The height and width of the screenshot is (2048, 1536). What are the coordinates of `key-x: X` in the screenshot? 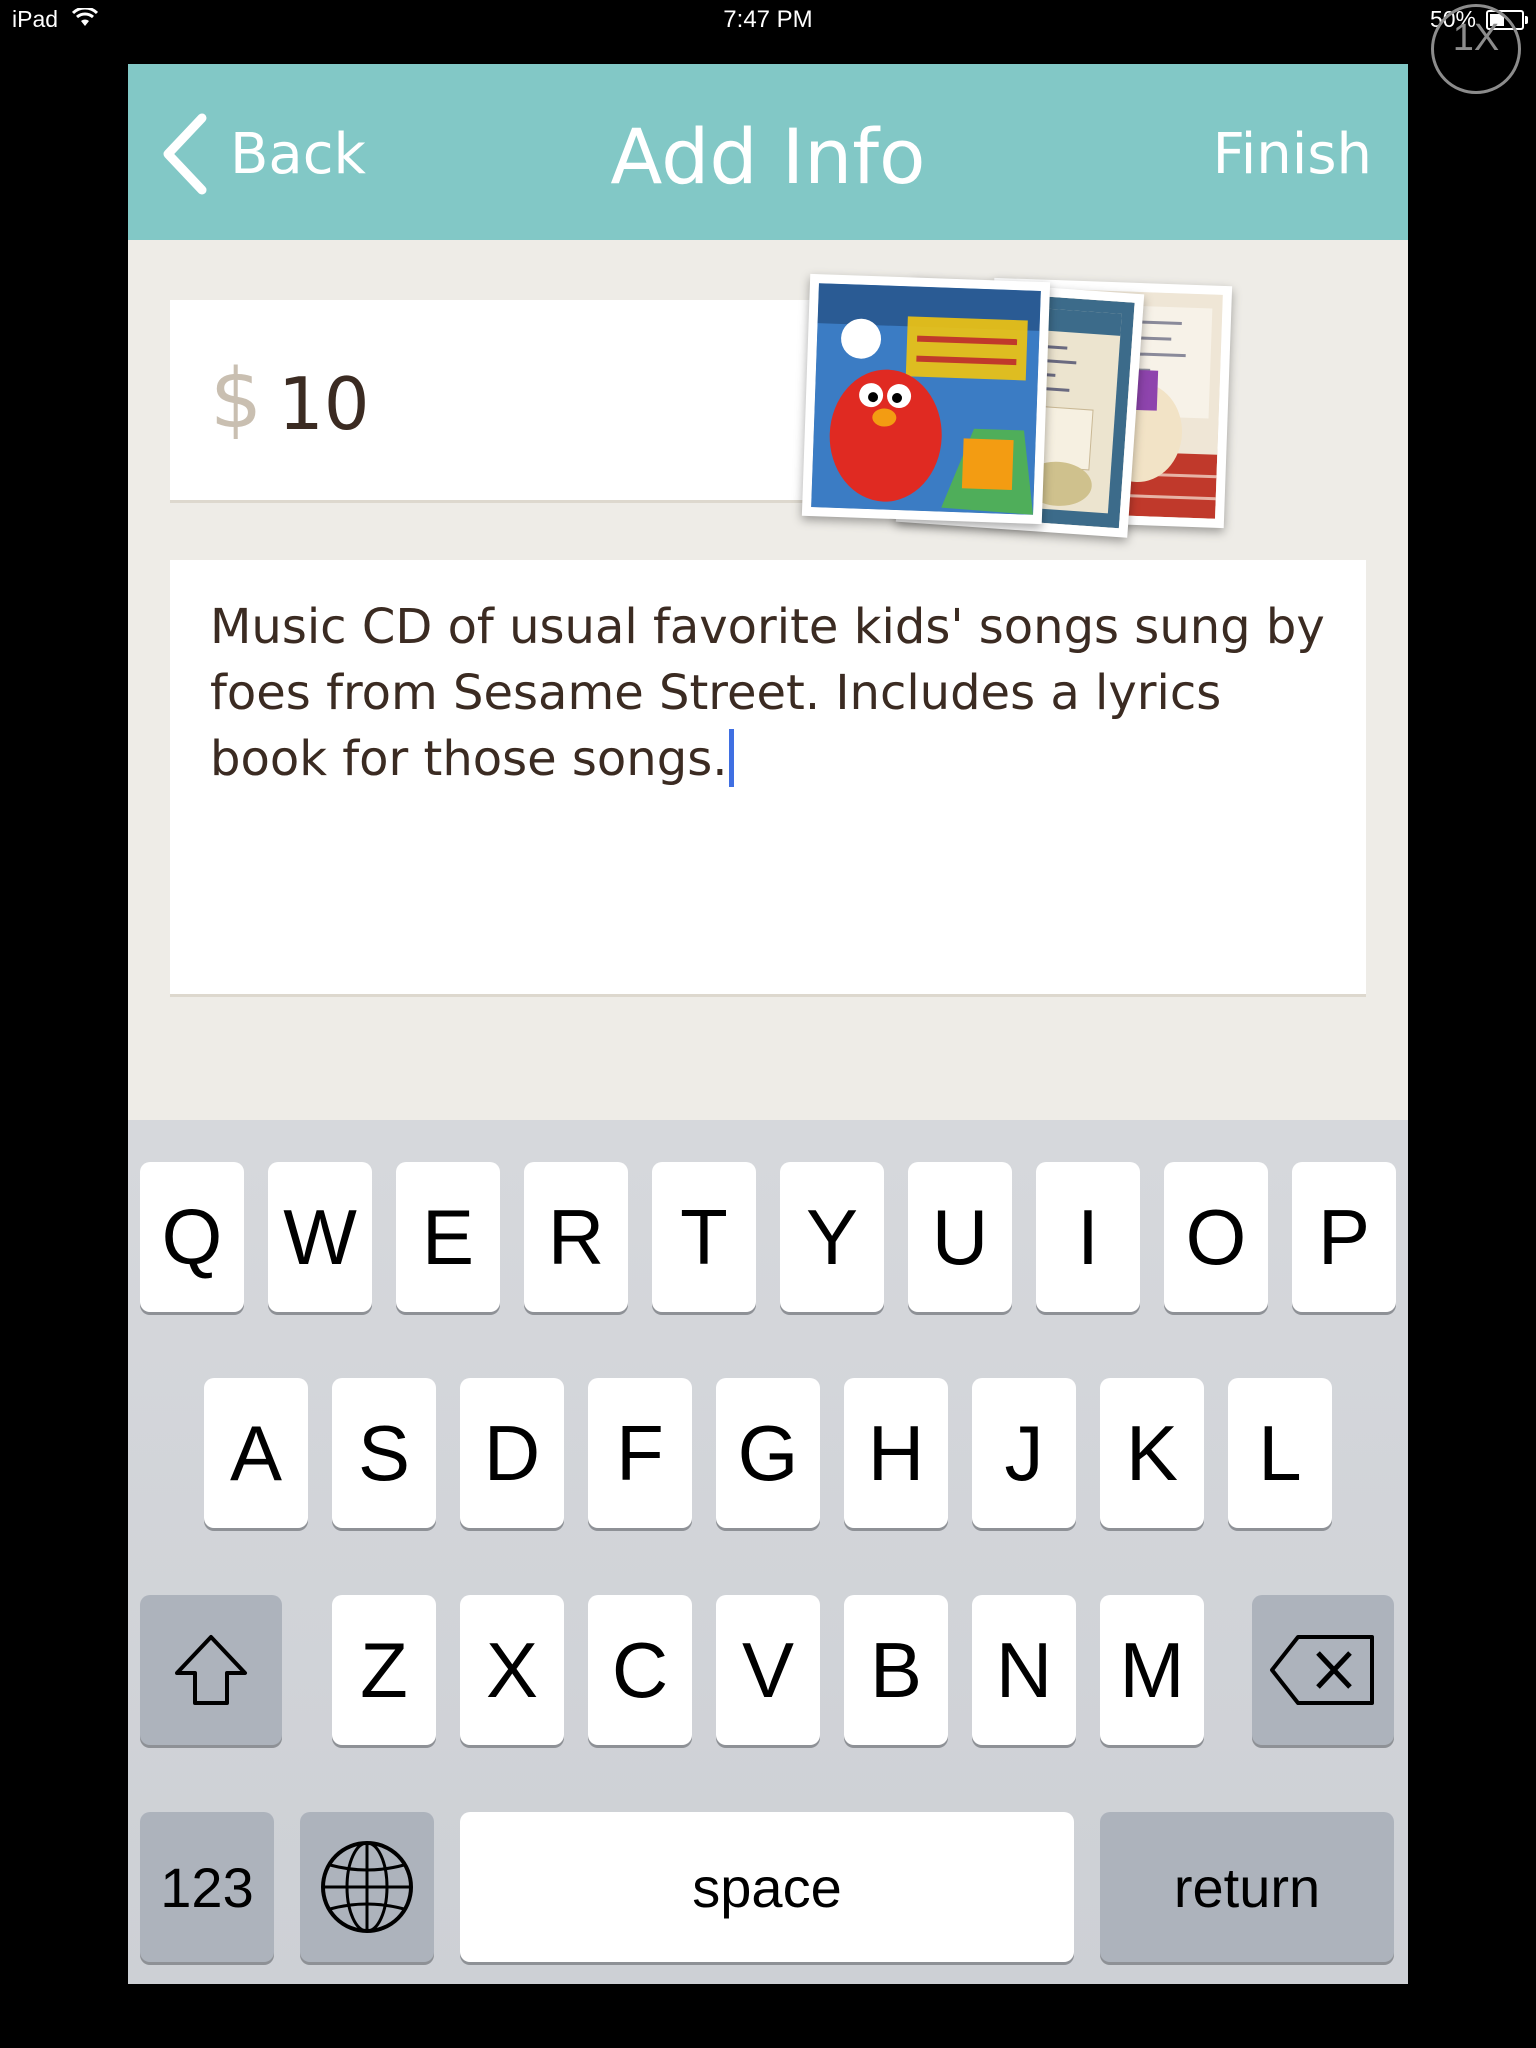 It's located at (512, 1670).